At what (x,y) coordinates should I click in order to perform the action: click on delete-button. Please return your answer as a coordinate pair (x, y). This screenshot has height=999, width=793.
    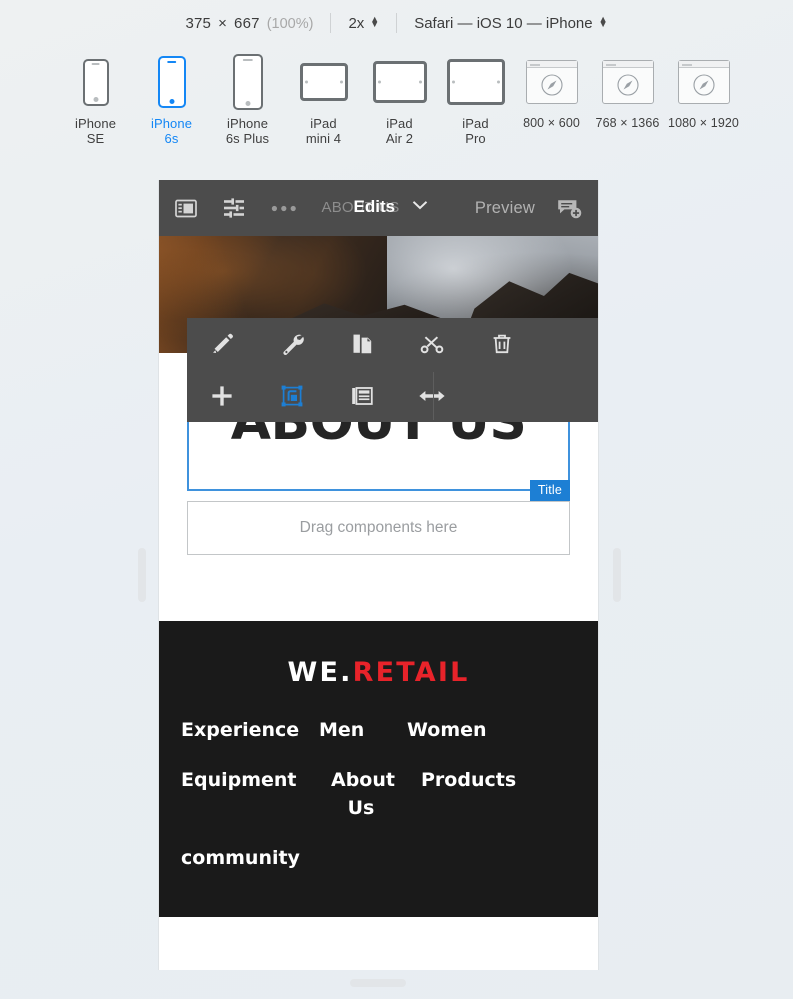
    Looking at the image, I should click on (502, 344).